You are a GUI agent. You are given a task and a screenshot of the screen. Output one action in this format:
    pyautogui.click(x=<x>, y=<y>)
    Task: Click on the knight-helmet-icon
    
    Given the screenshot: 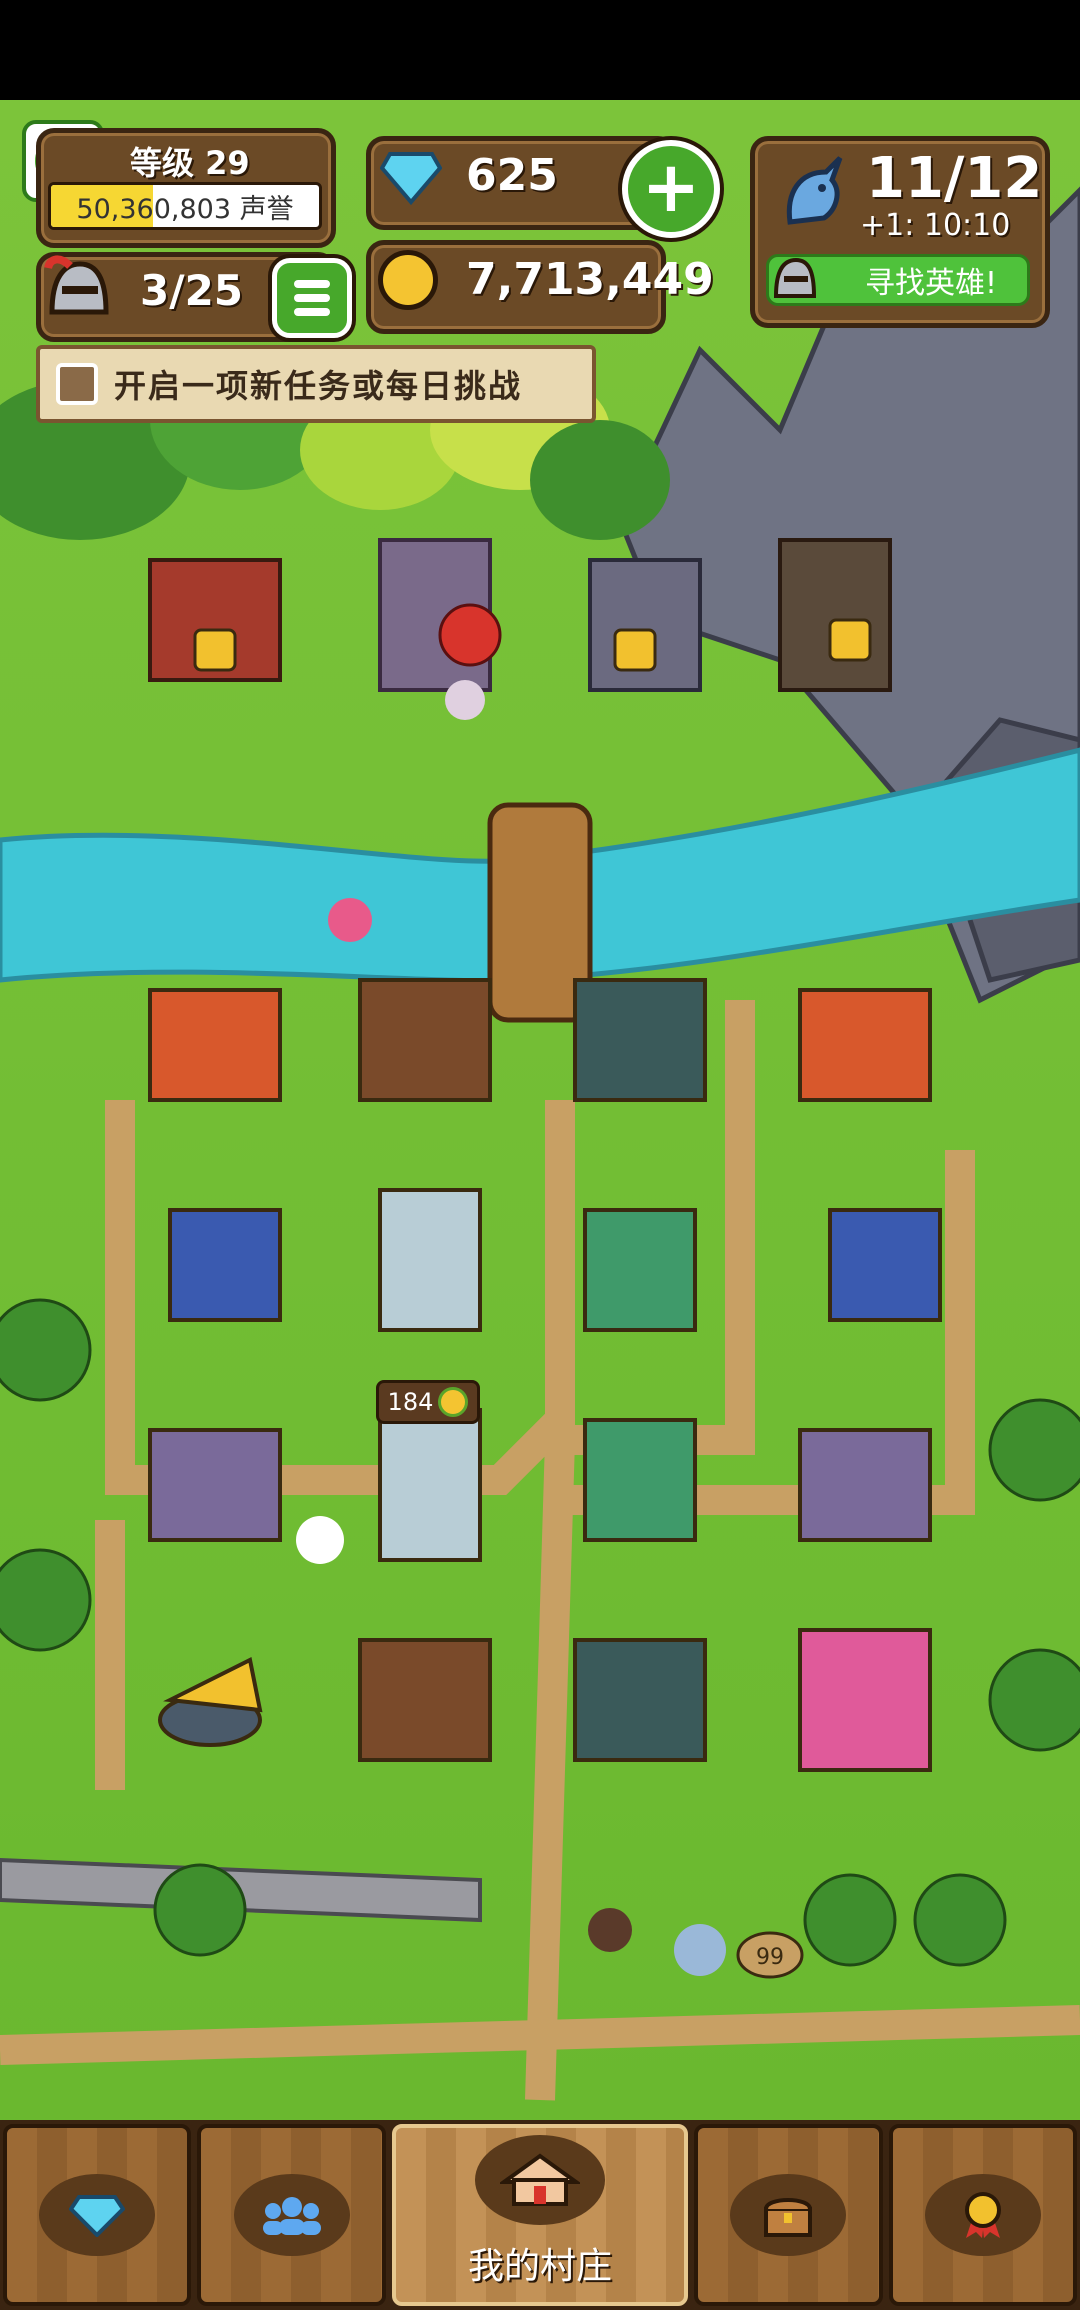 What is the action you would take?
    pyautogui.click(x=78, y=290)
    